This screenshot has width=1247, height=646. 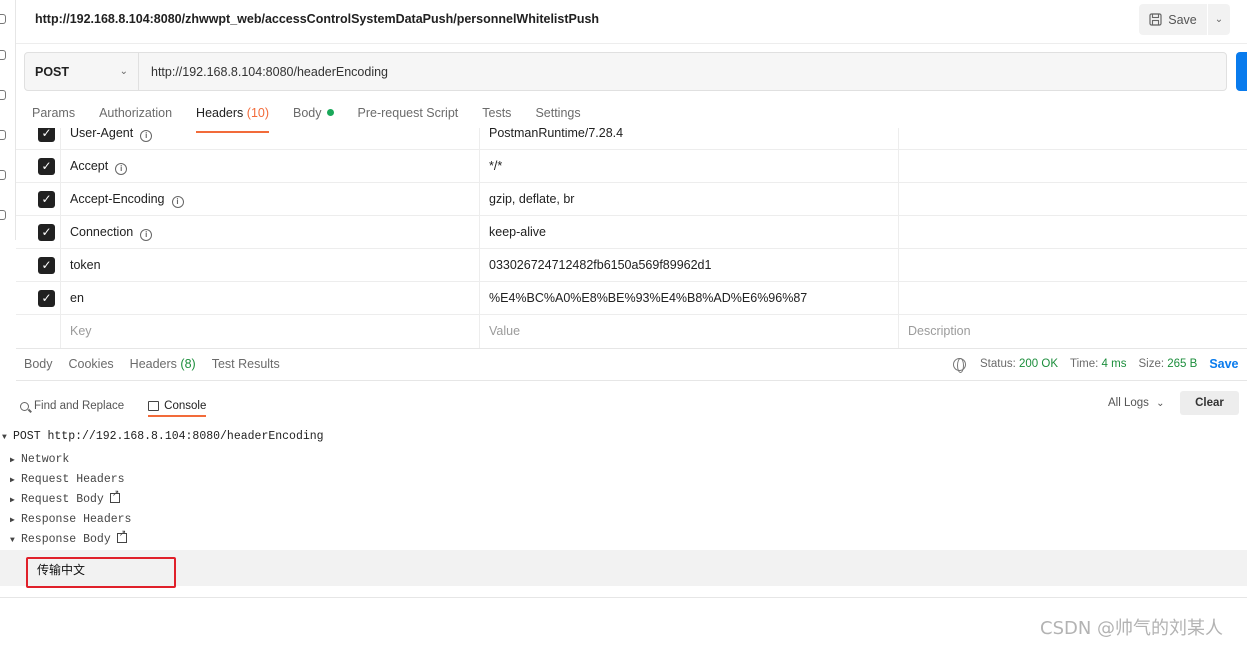 I want to click on description-placeholder: Description, so click(x=1073, y=331).